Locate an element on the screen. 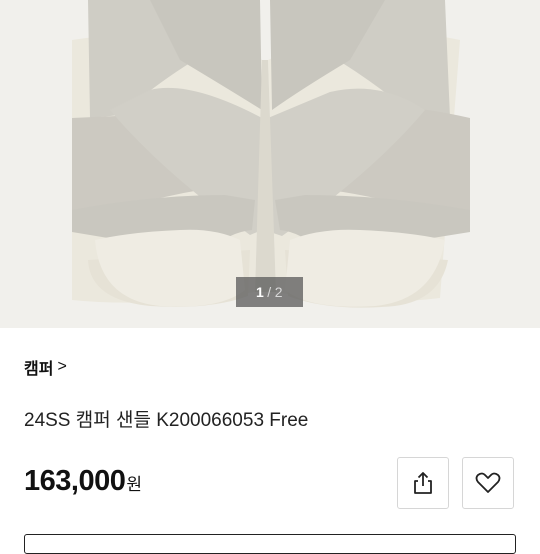 Image resolution: width=540 pixels, height=554 pixels. chevron-right-icon: > is located at coordinates (62, 366).